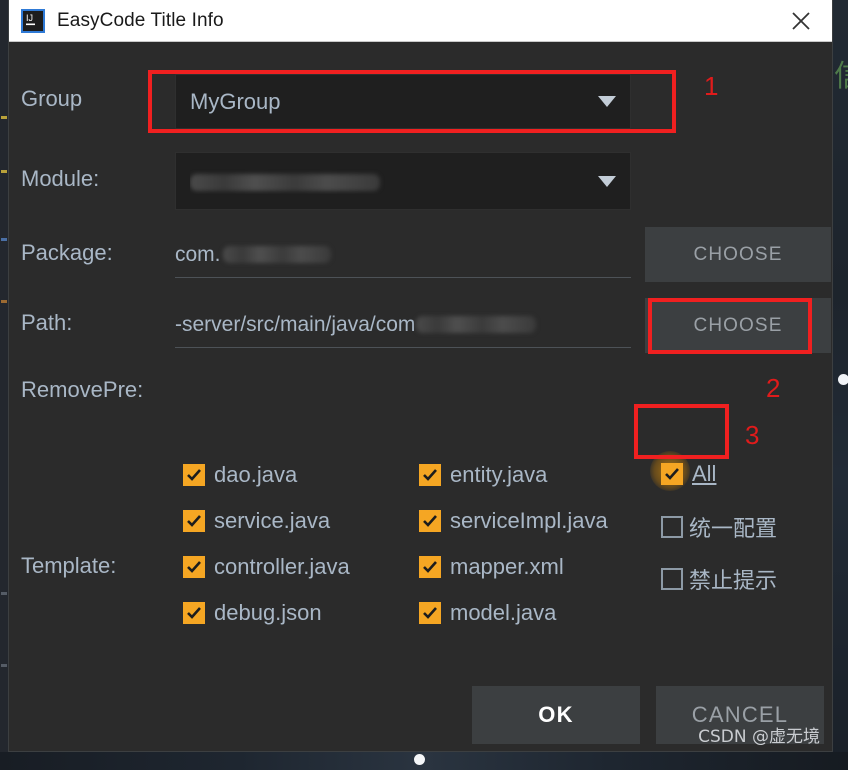 The image size is (848, 770). Describe the element at coordinates (140, 20) in the screenshot. I see `dialog-title: EasyCode Title Info` at that location.